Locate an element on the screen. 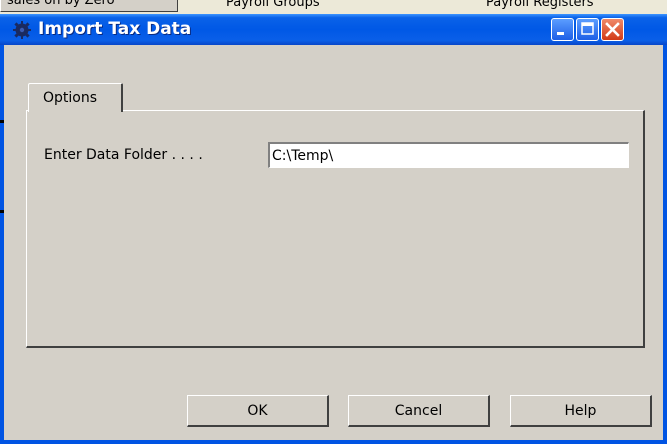  minimize-icon is located at coordinates (560, 33).